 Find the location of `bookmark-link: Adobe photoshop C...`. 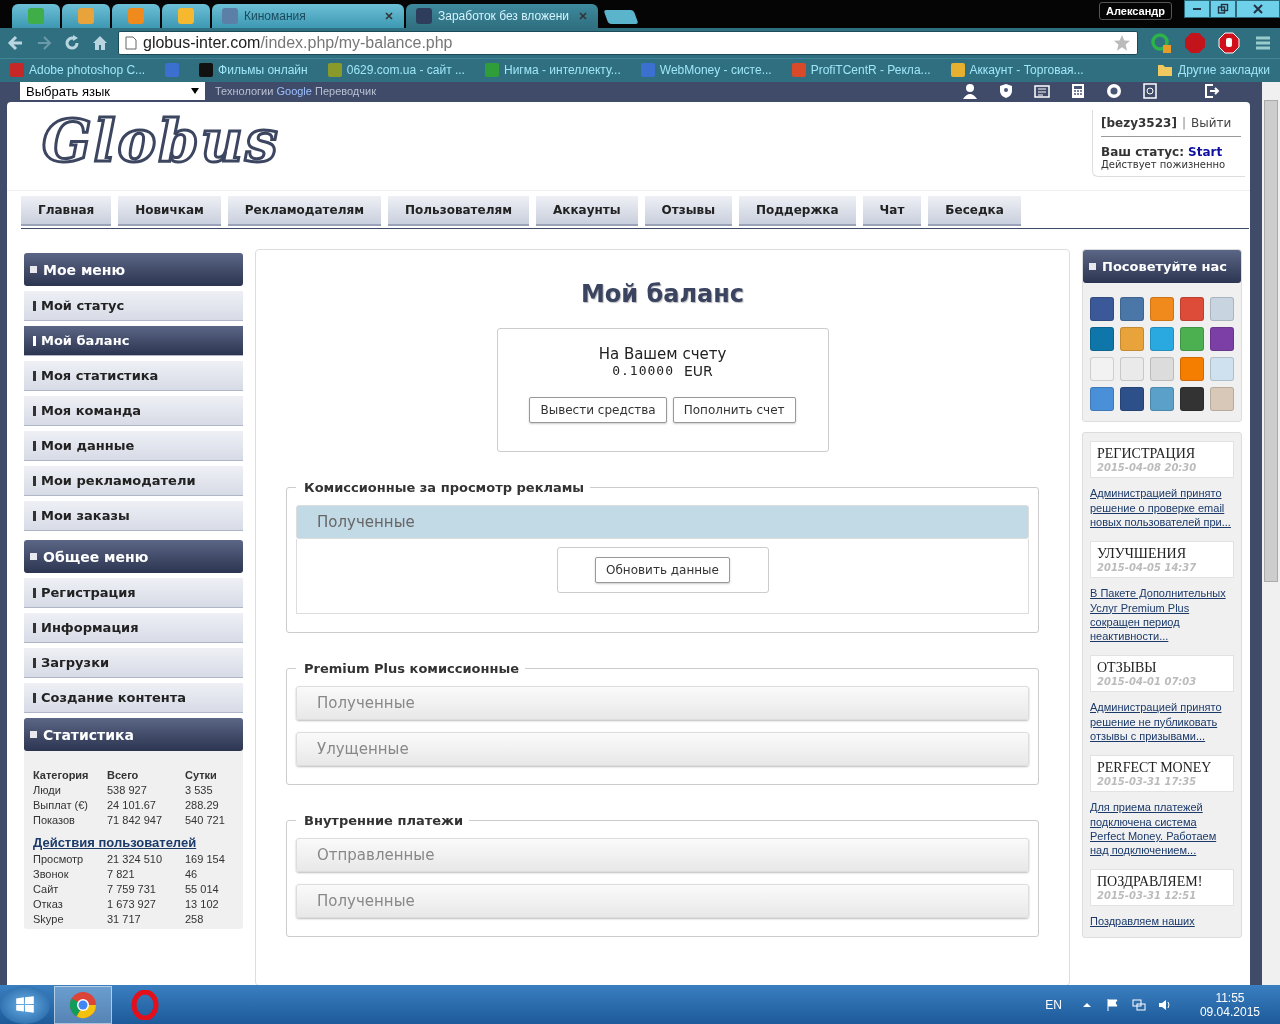

bookmark-link: Adobe photoshop C... is located at coordinates (78, 70).